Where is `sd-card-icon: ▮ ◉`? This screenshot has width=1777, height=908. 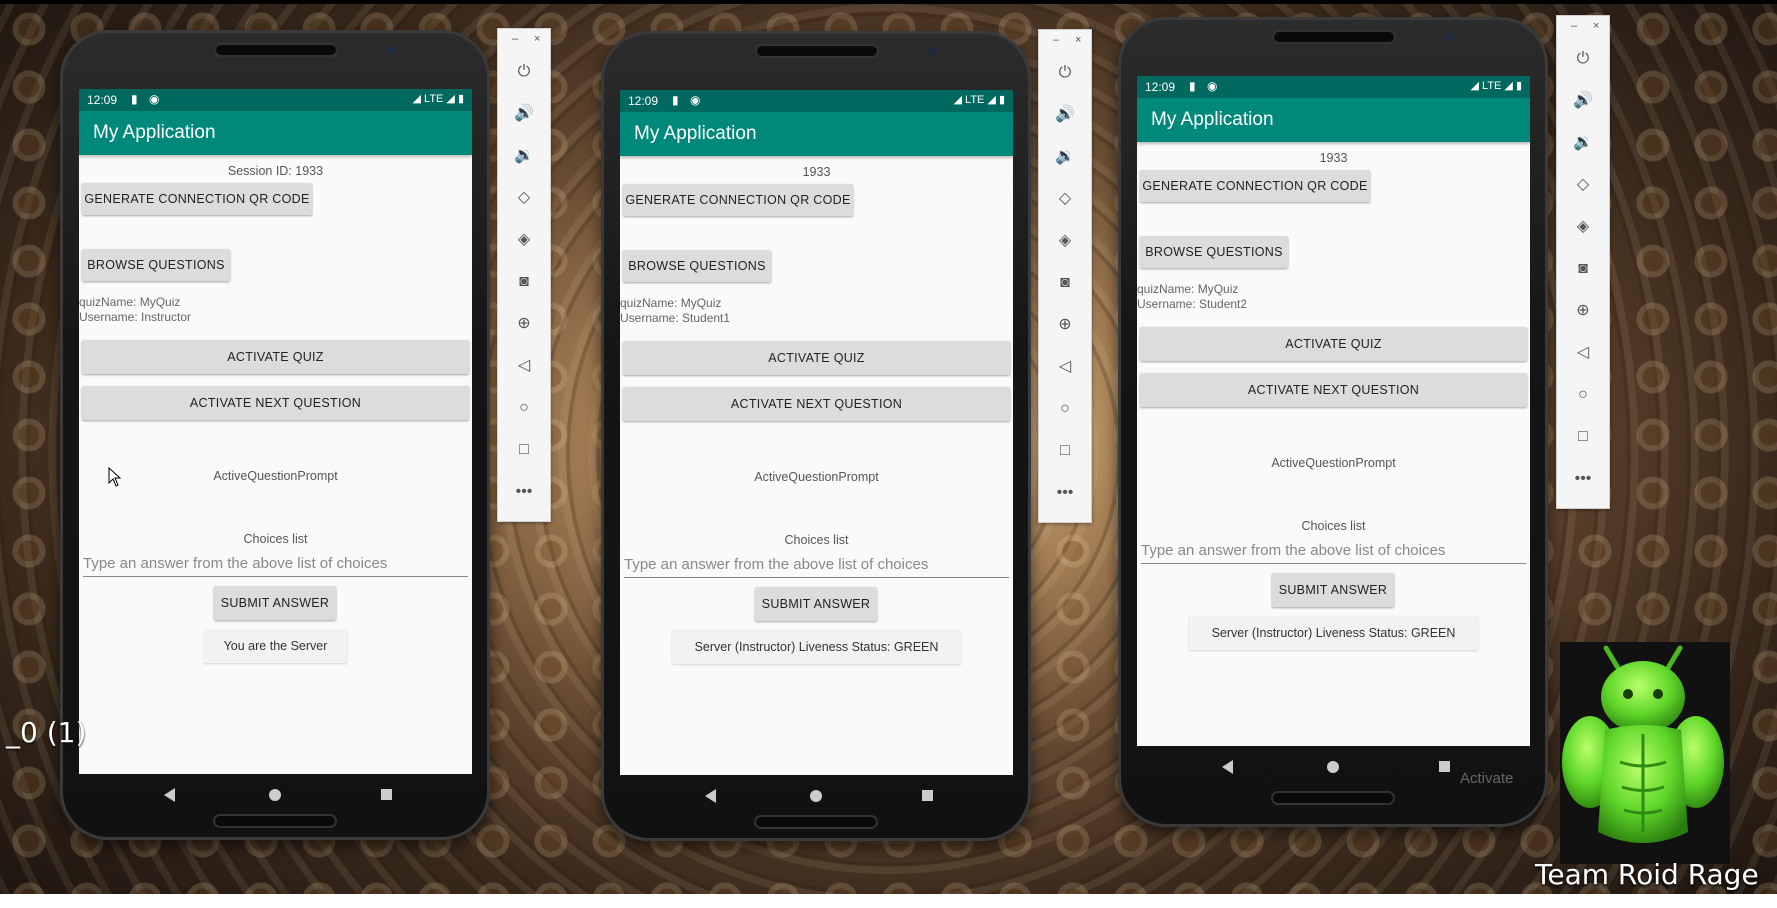
sd-card-icon: ▮ ◉ is located at coordinates (688, 100).